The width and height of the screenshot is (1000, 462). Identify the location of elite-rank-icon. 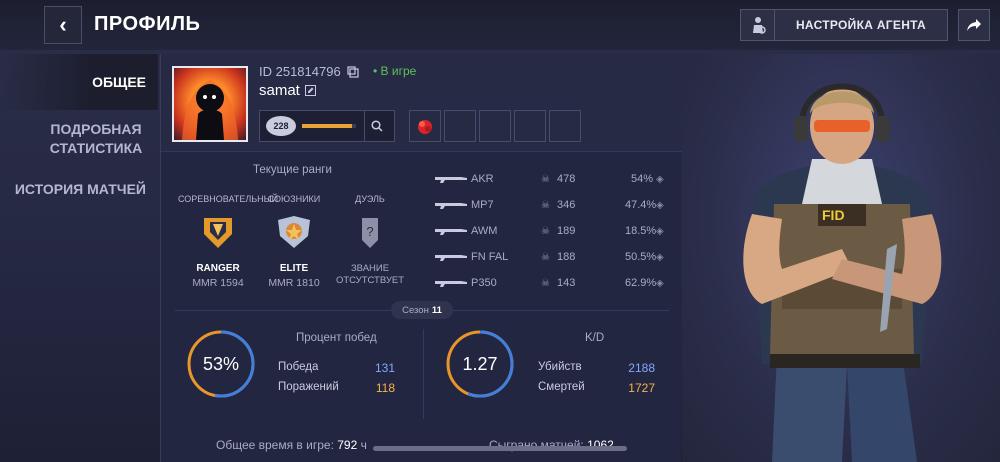
(294, 232).